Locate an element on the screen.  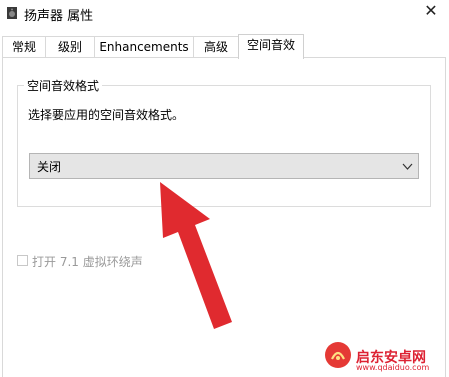
close-button: ✕ is located at coordinates (431, 12).